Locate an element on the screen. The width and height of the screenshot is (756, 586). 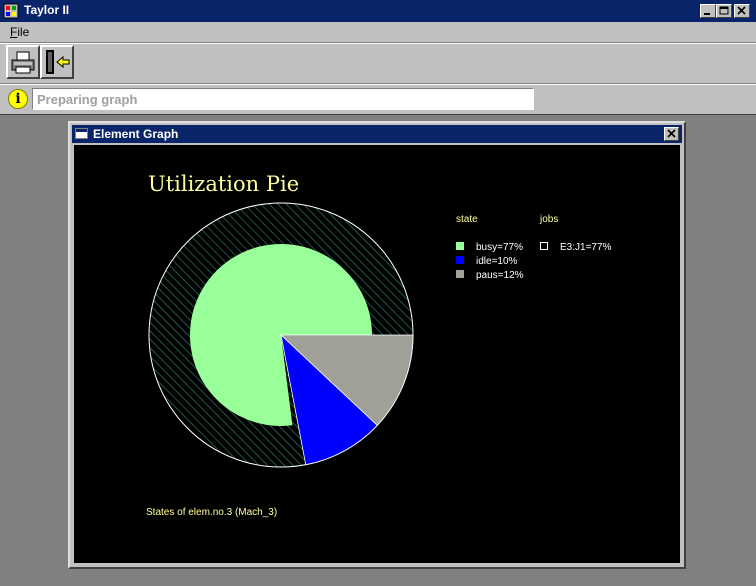
exit-button is located at coordinates (57, 62).